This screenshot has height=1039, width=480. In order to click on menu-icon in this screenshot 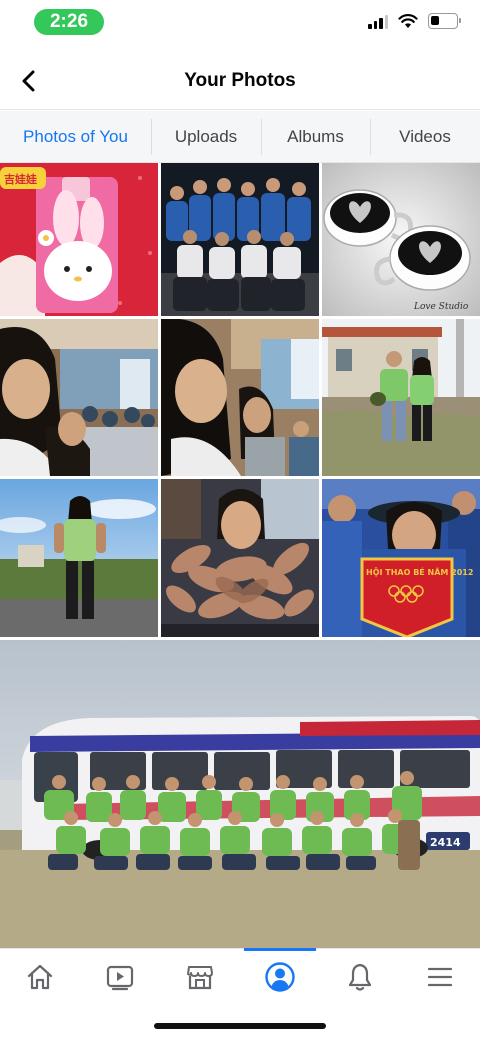, I will do `click(440, 977)`.